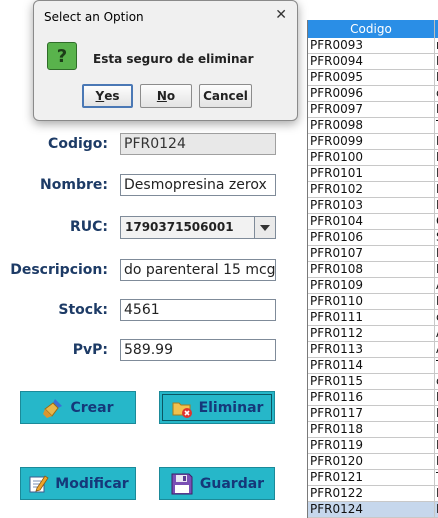  What do you see at coordinates (83, 310) in the screenshot?
I see `stock-label: Stock:` at bounding box center [83, 310].